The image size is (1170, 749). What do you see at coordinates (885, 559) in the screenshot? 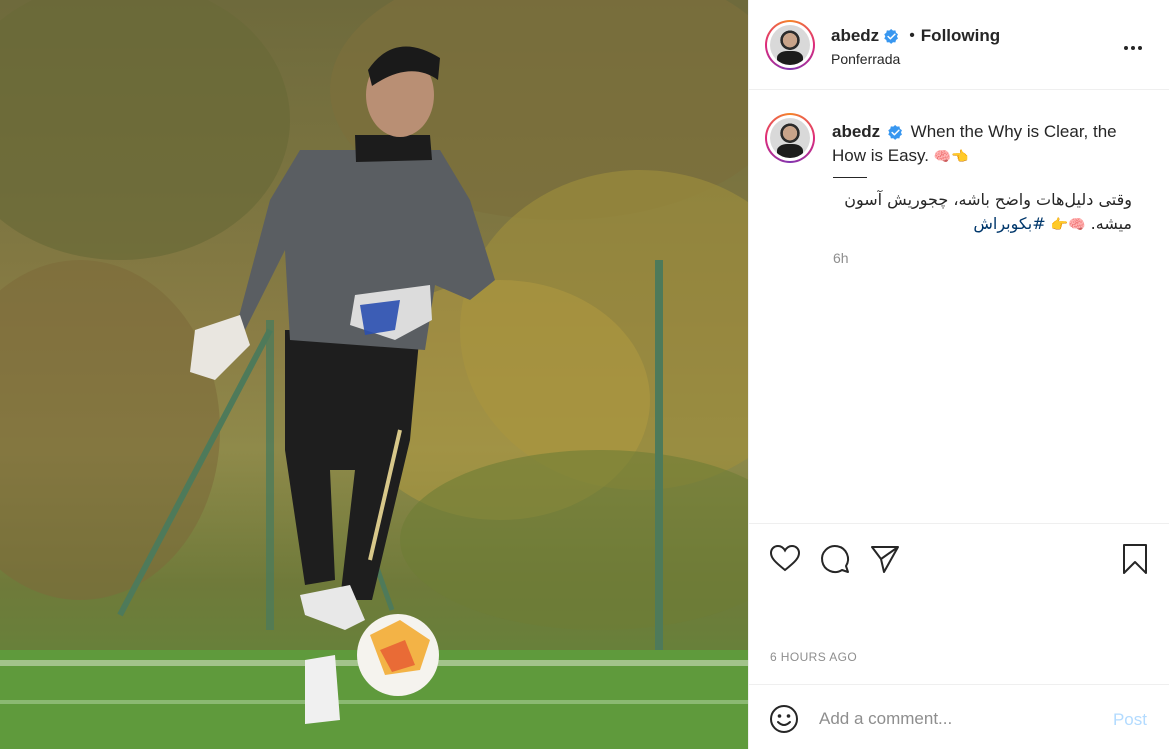
I see `share-icon` at bounding box center [885, 559].